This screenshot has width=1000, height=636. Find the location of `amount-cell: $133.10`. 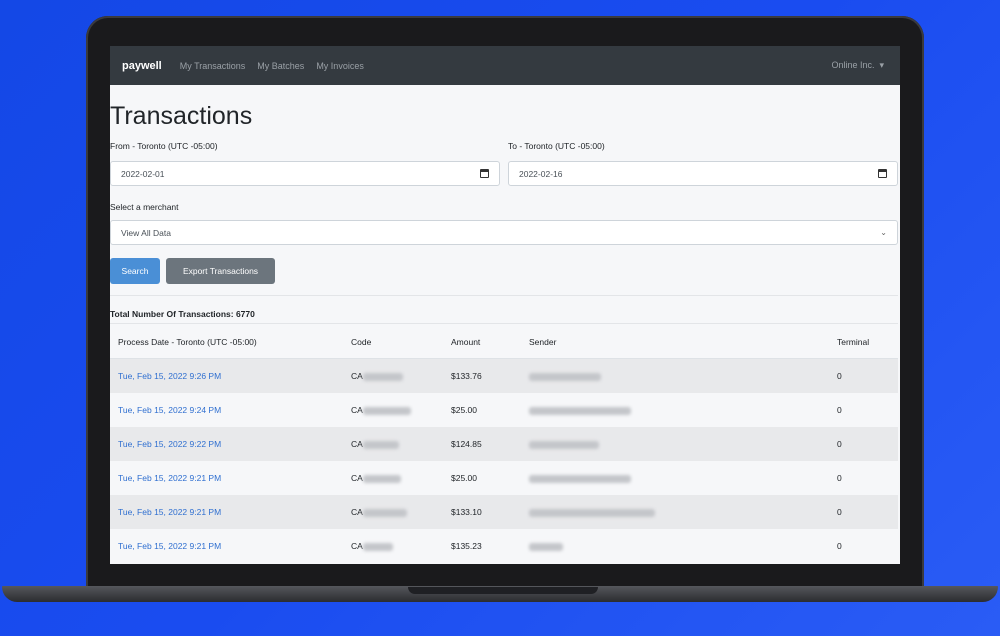

amount-cell: $133.10 is located at coordinates (482, 512).